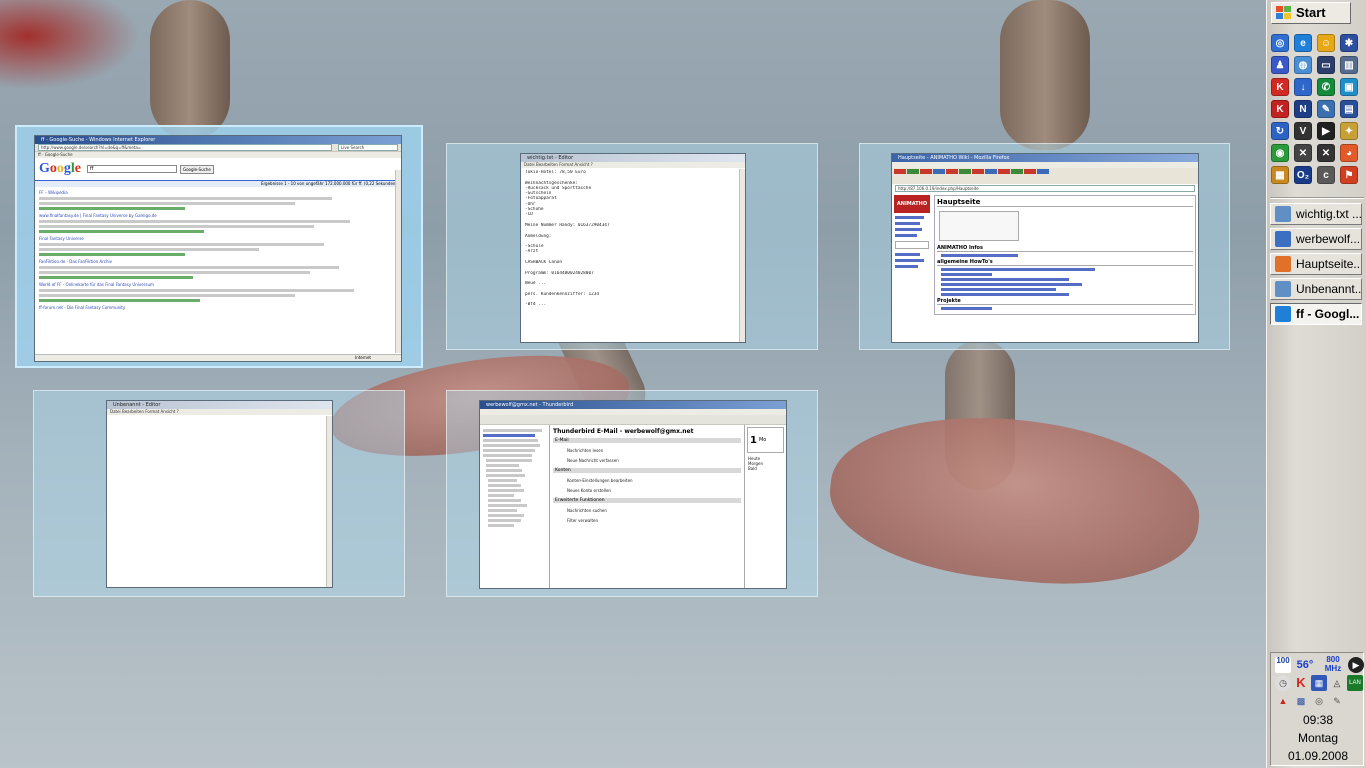  I want to click on wiki-section-infos: ANIMATHO Infos, so click(1065, 248).